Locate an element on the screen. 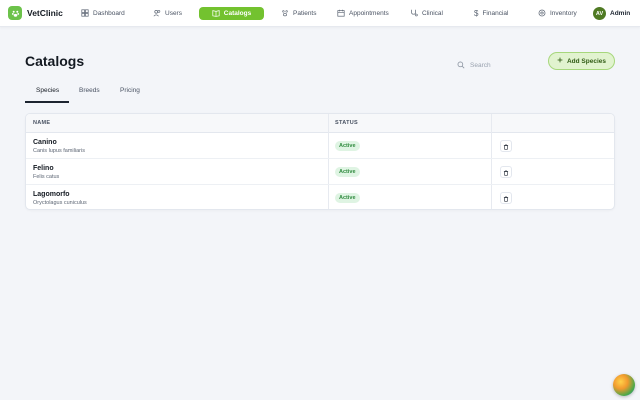 Image resolution: width=640 pixels, height=400 pixels. nav-users: Users is located at coordinates (167, 13).